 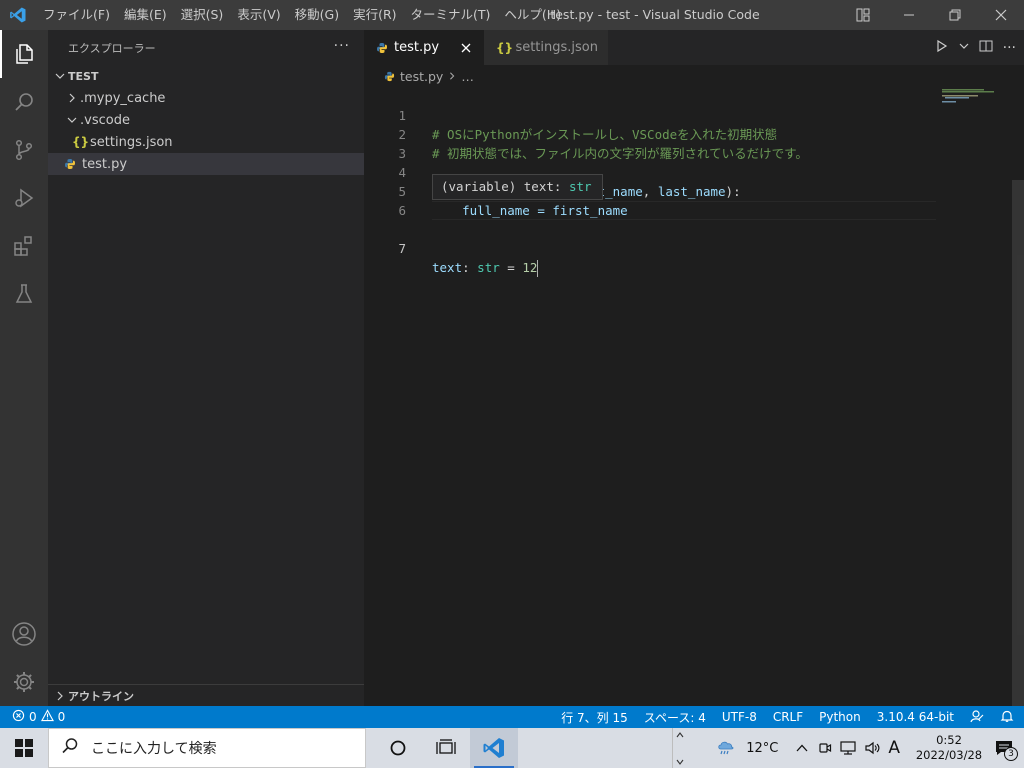 I want to click on run-file-icon, so click(x=942, y=48).